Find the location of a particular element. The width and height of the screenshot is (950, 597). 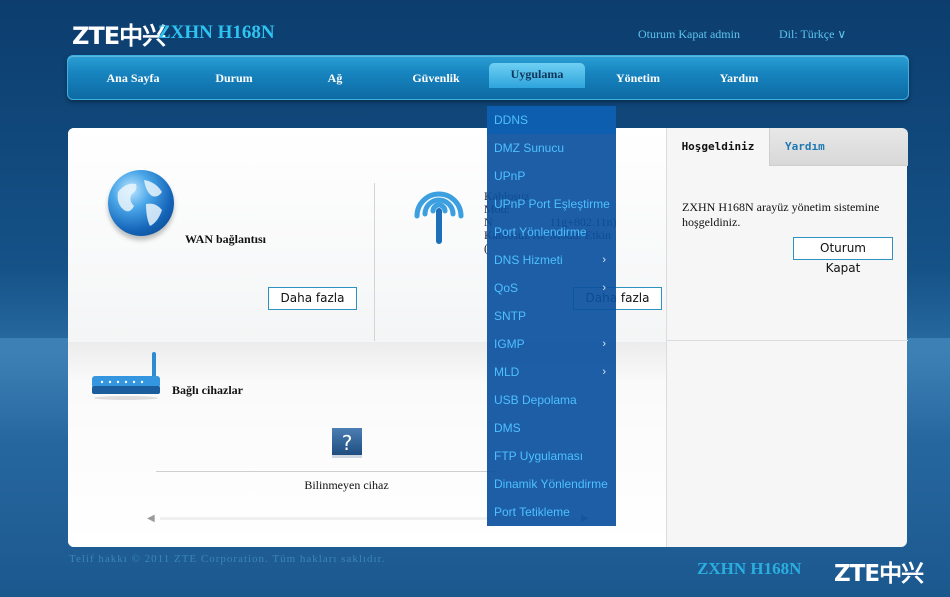

menu-item-port-y-nlendirme: Port Yönlendirme is located at coordinates (555, 232).